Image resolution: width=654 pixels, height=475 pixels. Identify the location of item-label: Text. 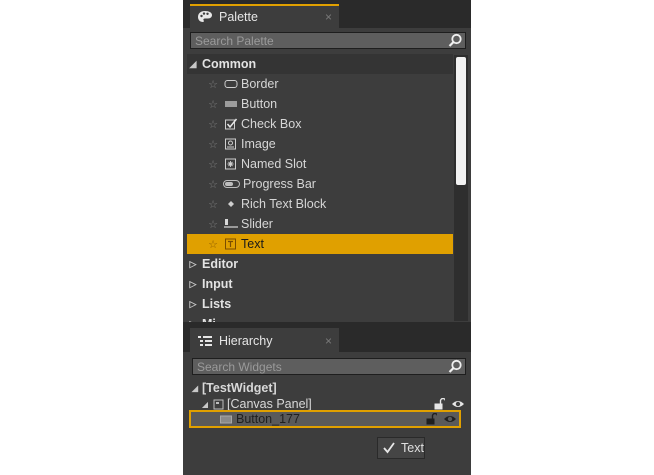
(252, 244).